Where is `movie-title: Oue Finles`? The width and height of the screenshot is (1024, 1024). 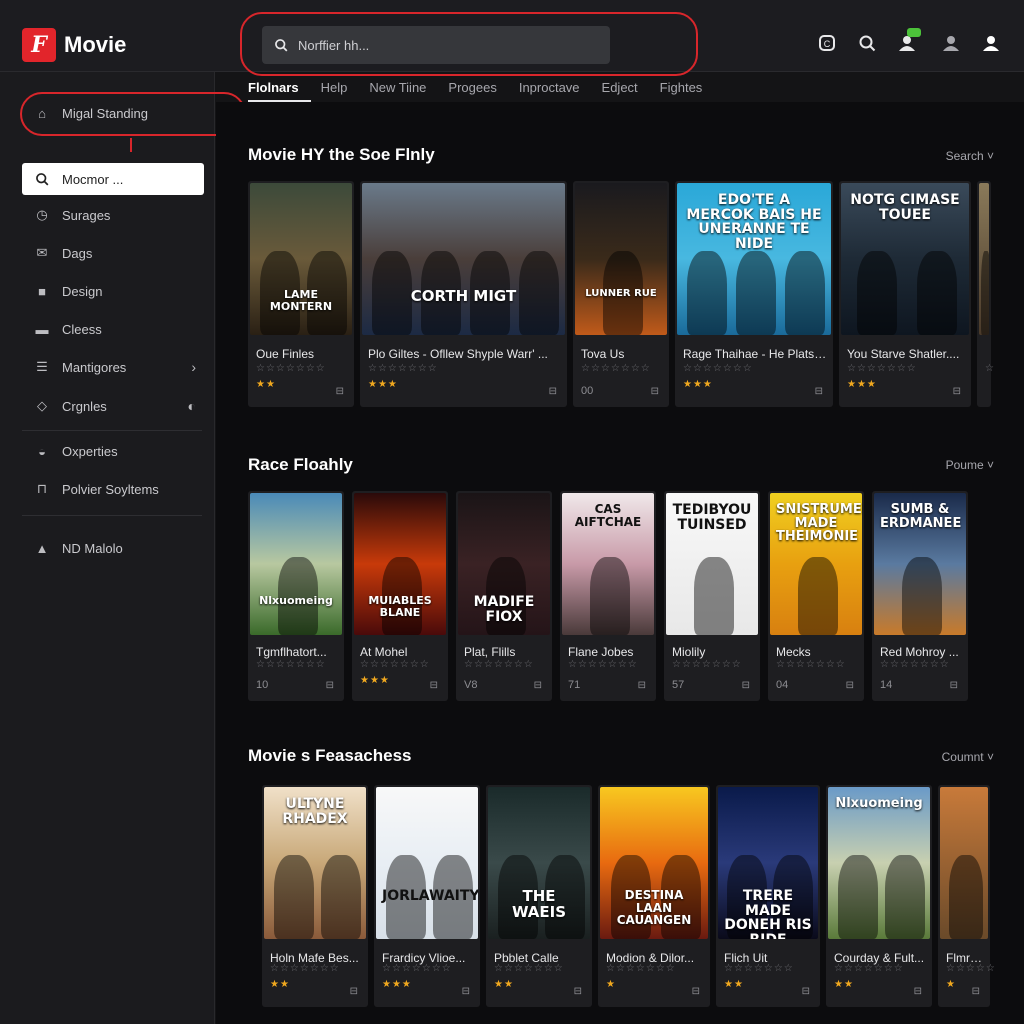 movie-title: Oue Finles is located at coordinates (302, 354).